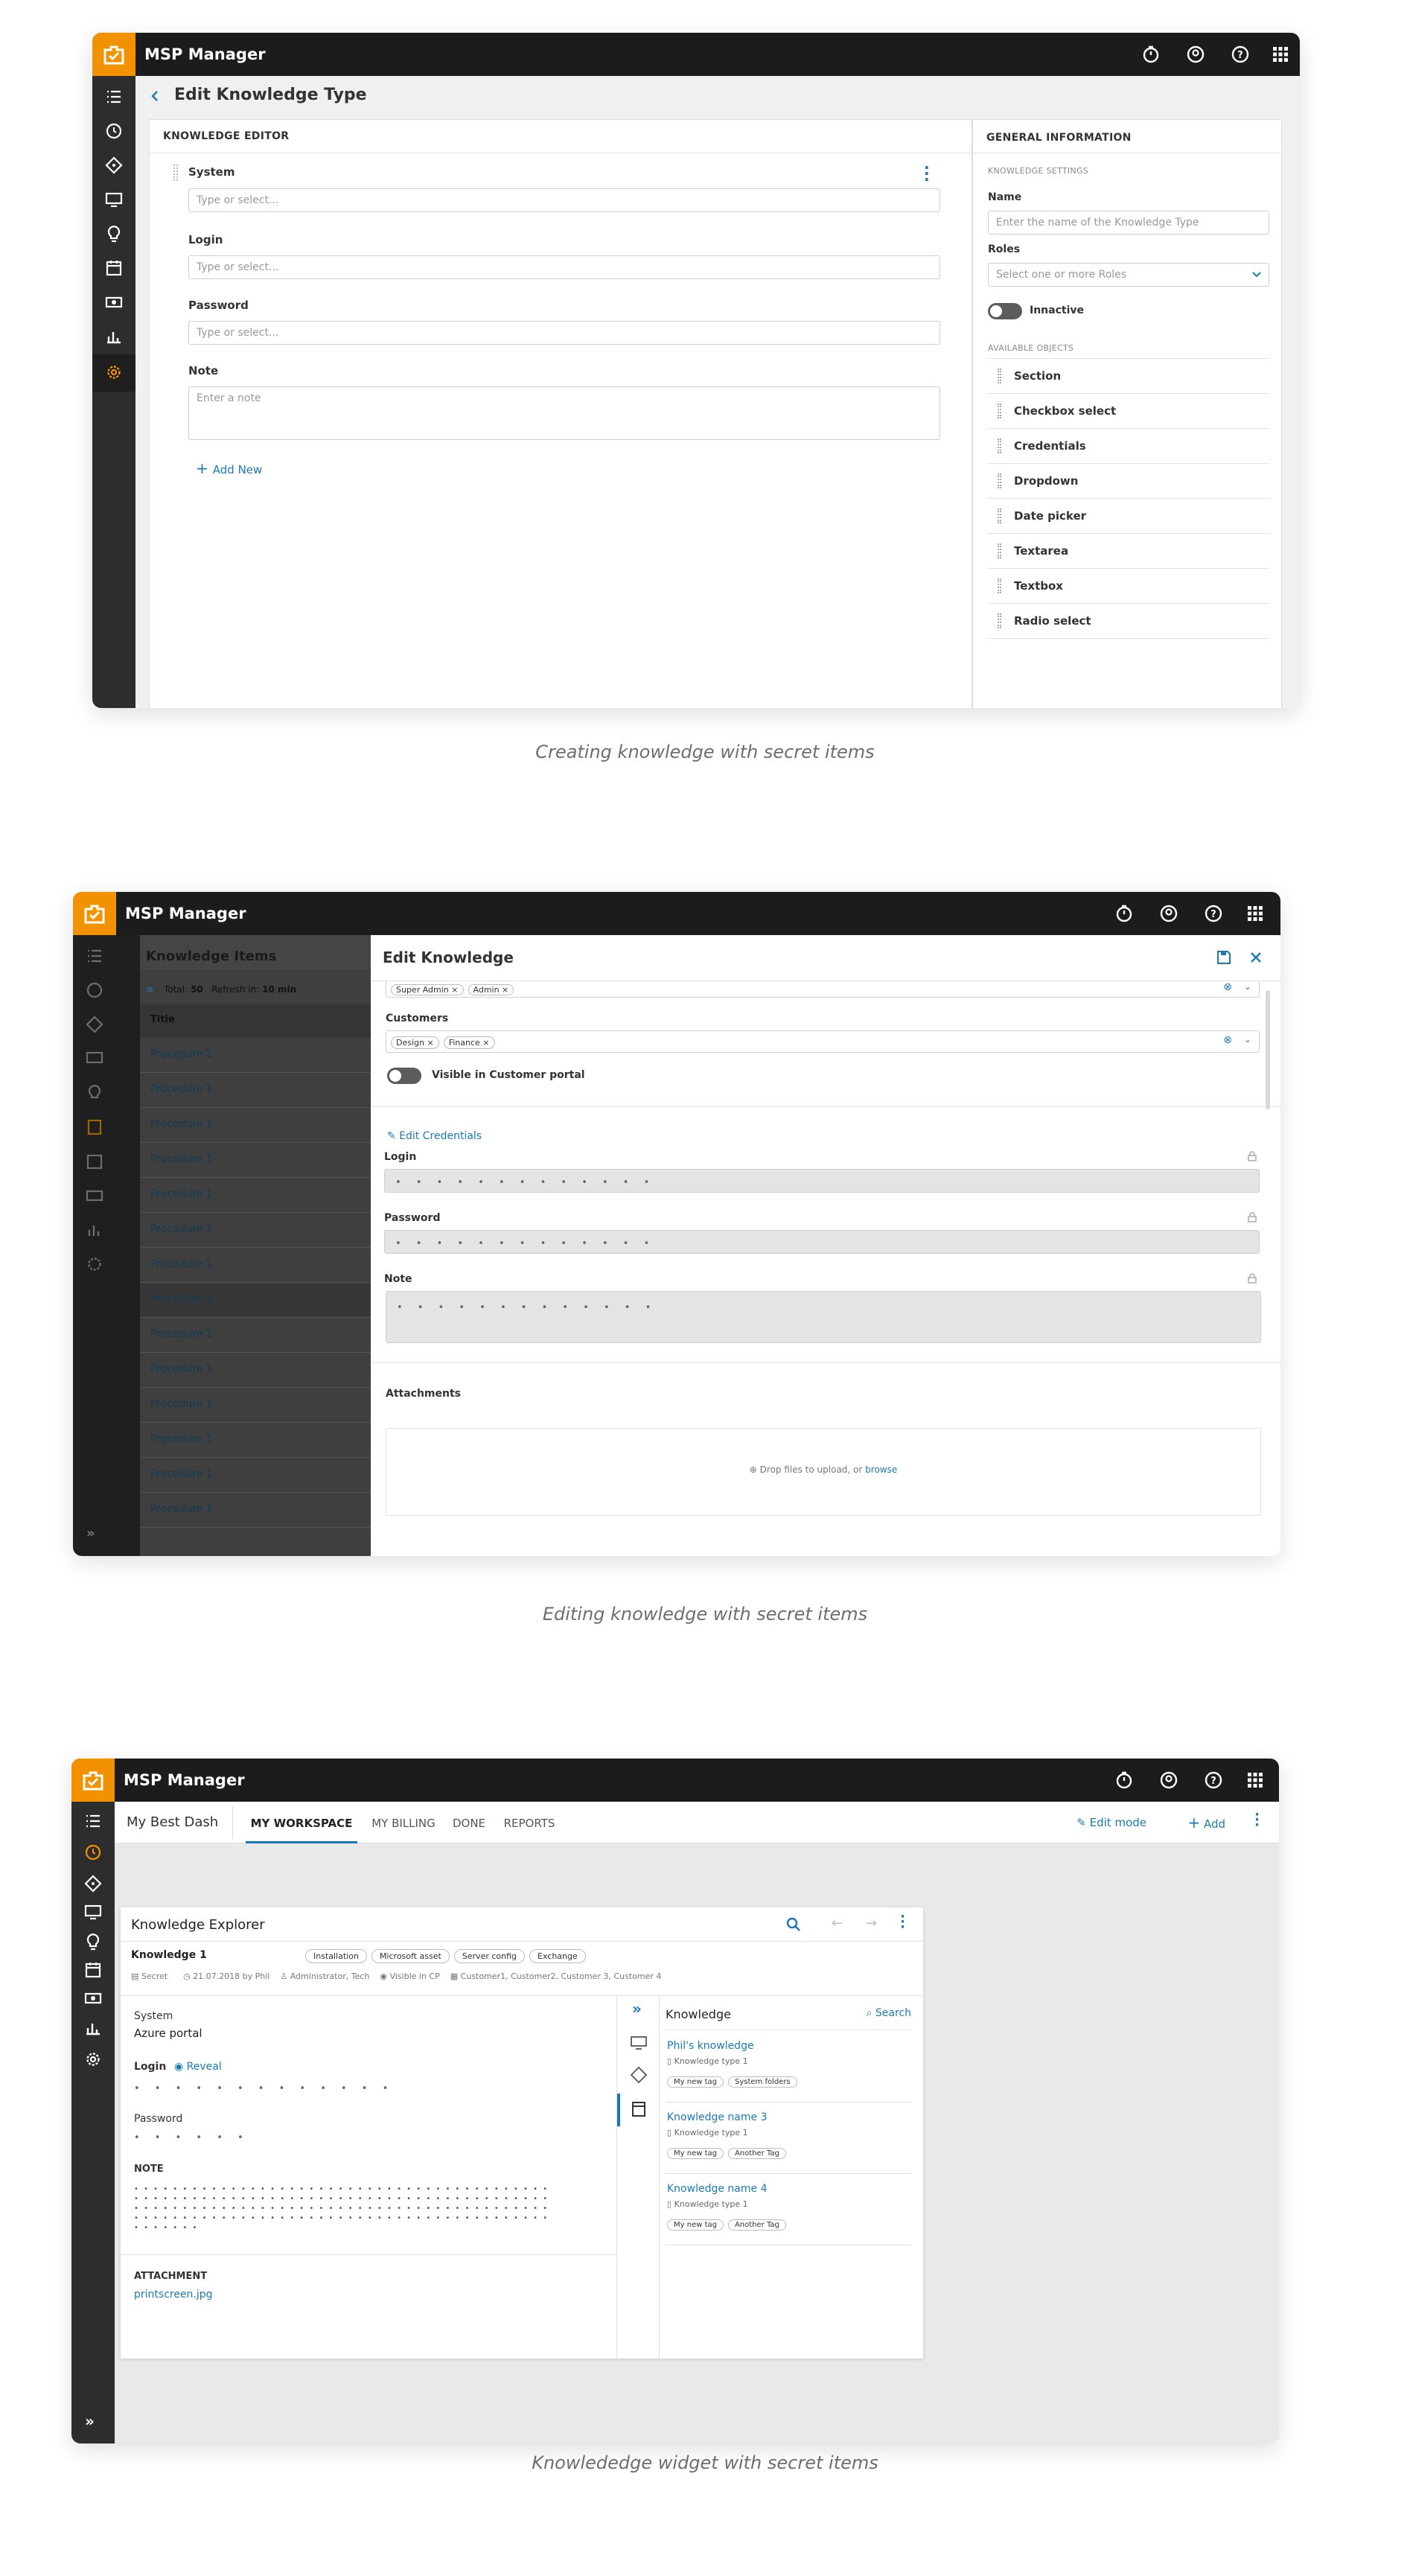  I want to click on visible-in-portal-toggle, so click(404, 1076).